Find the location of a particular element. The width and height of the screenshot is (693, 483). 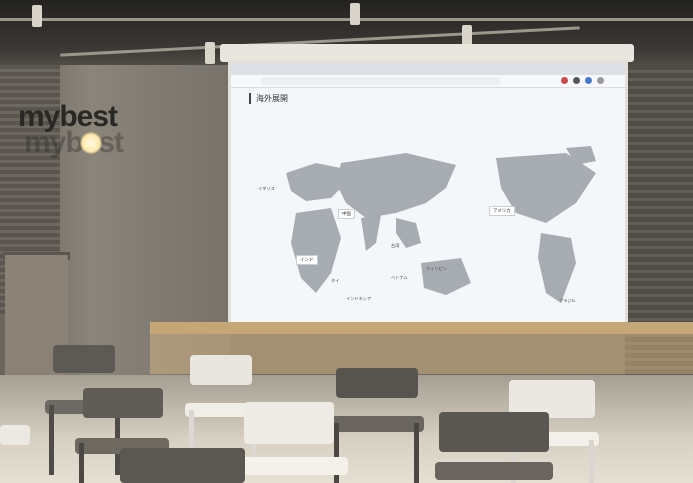

map-label-uk: イギリス is located at coordinates (266, 188).